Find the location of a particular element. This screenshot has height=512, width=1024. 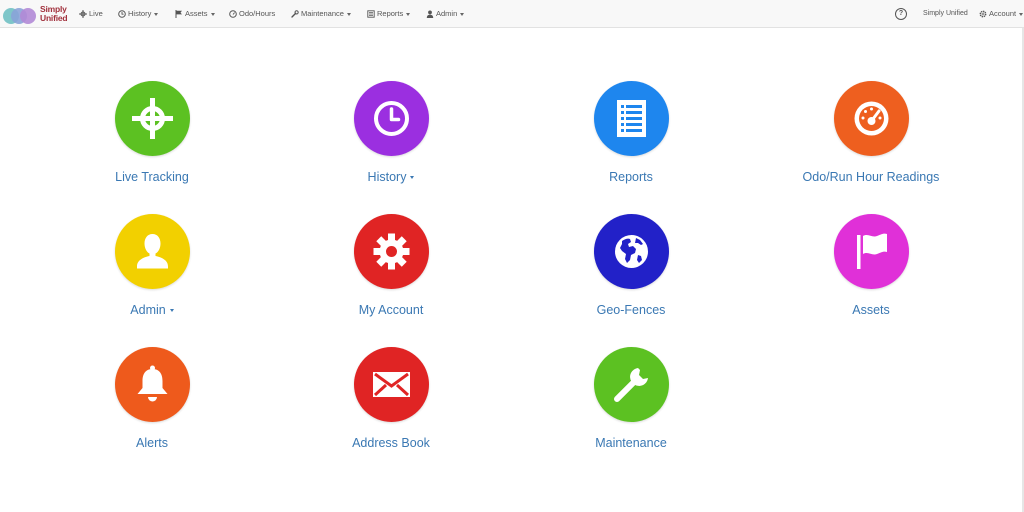

tile-assets: Assets is located at coordinates (871, 266).